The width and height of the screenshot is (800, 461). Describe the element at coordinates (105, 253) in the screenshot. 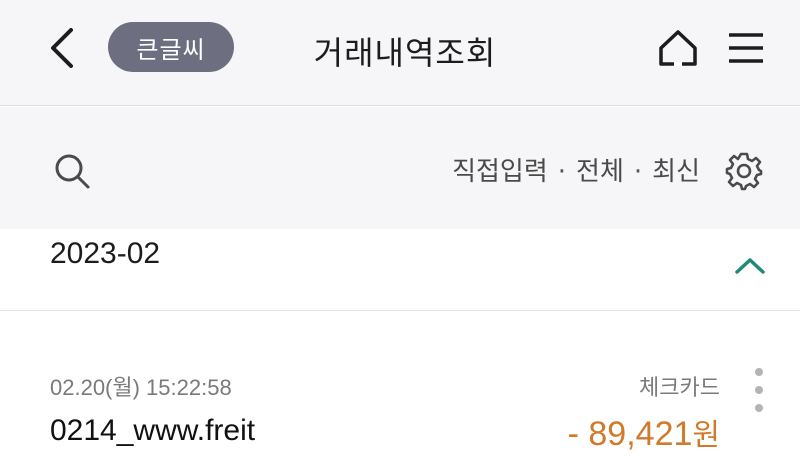

I see `month-label: 2023-02` at that location.